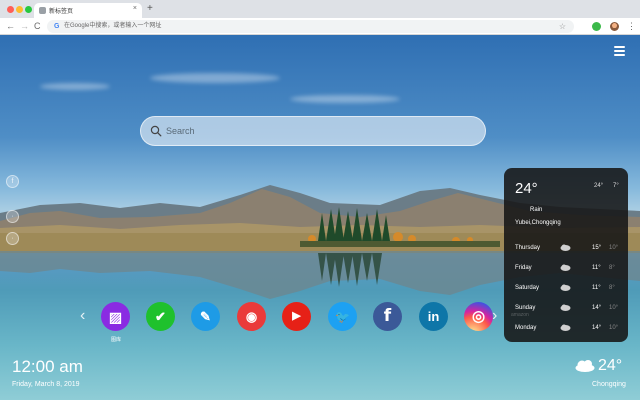  What do you see at coordinates (536, 210) in the screenshot?
I see `weather-condition: Rain` at bounding box center [536, 210].